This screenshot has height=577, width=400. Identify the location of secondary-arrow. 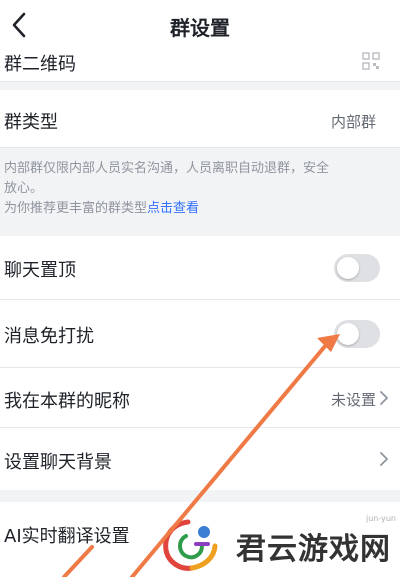
(78, 561).